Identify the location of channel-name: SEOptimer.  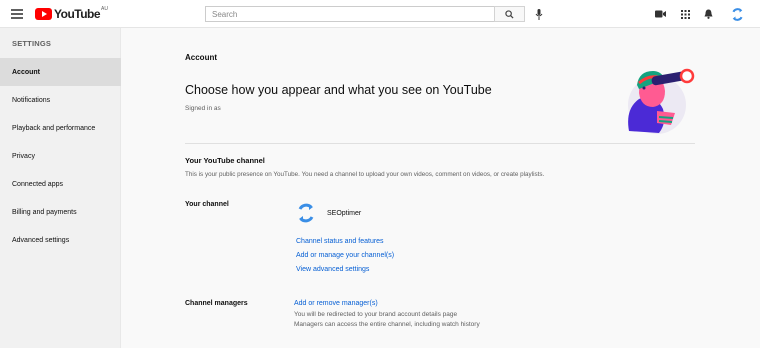
(344, 213).